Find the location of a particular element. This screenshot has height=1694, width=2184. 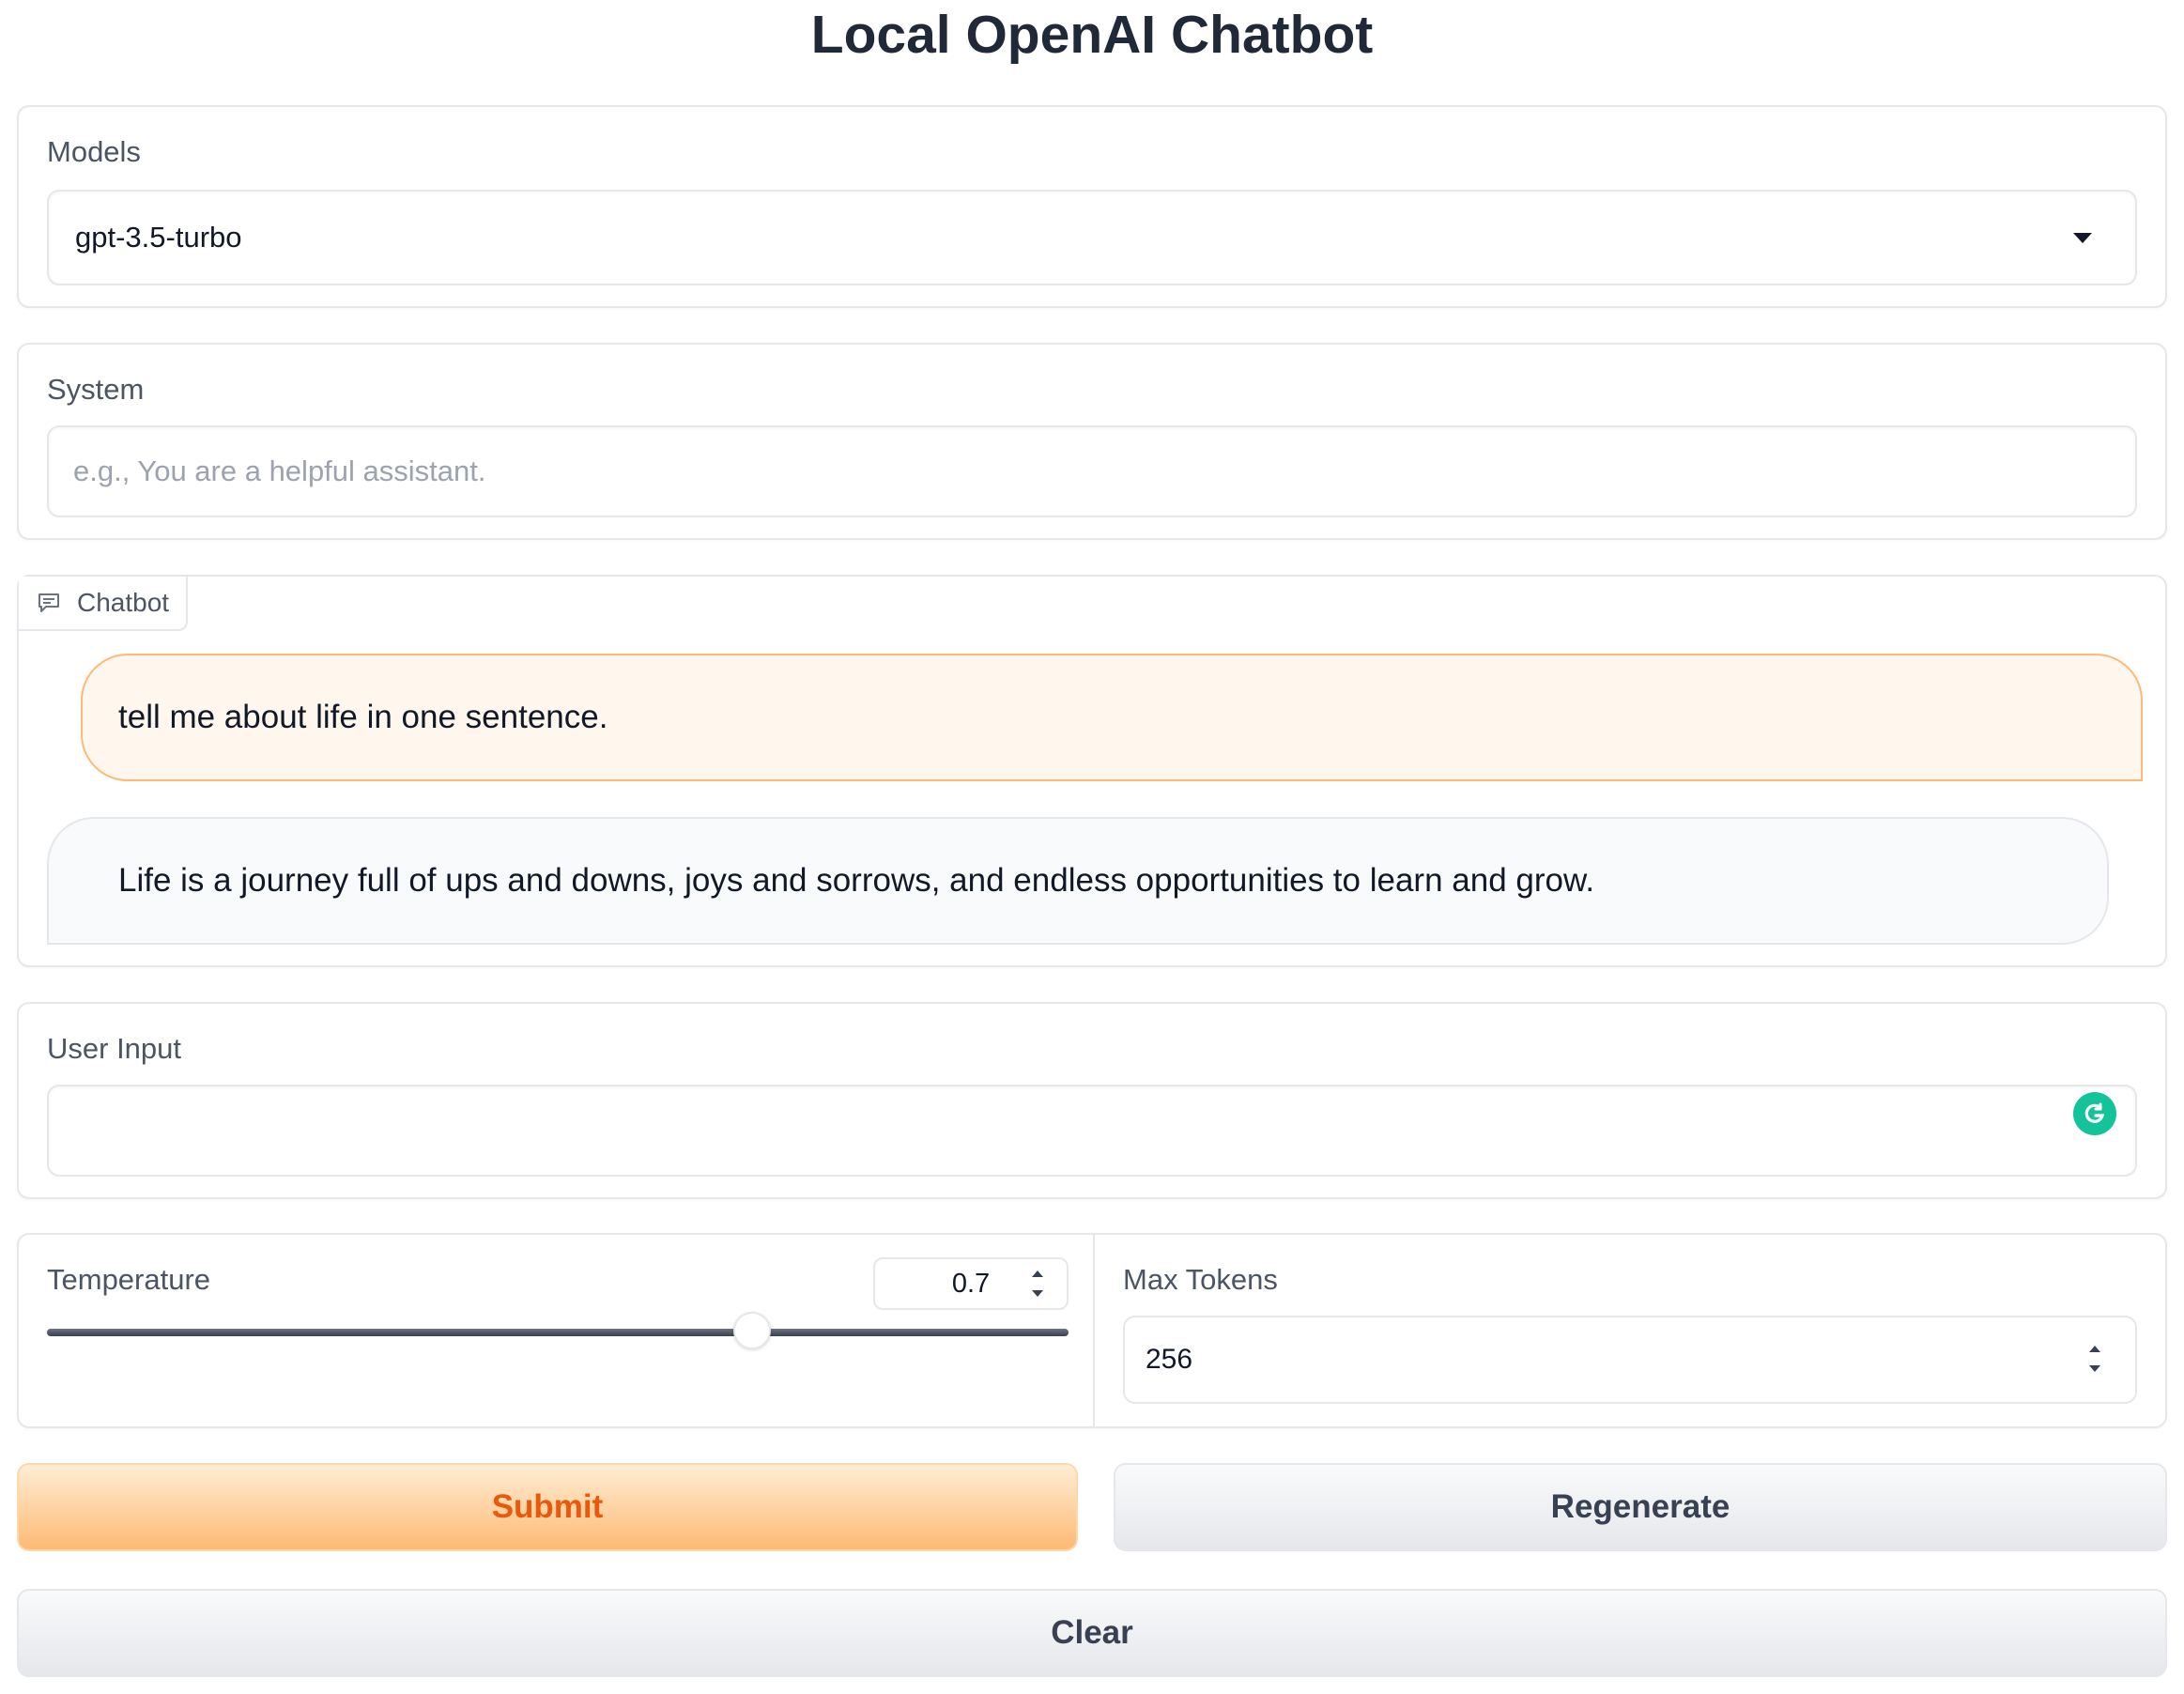

temperature-slider-thumb is located at coordinates (751, 1330).